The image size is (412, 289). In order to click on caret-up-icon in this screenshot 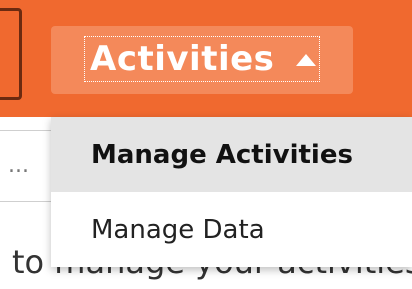, I will do `click(306, 60)`.